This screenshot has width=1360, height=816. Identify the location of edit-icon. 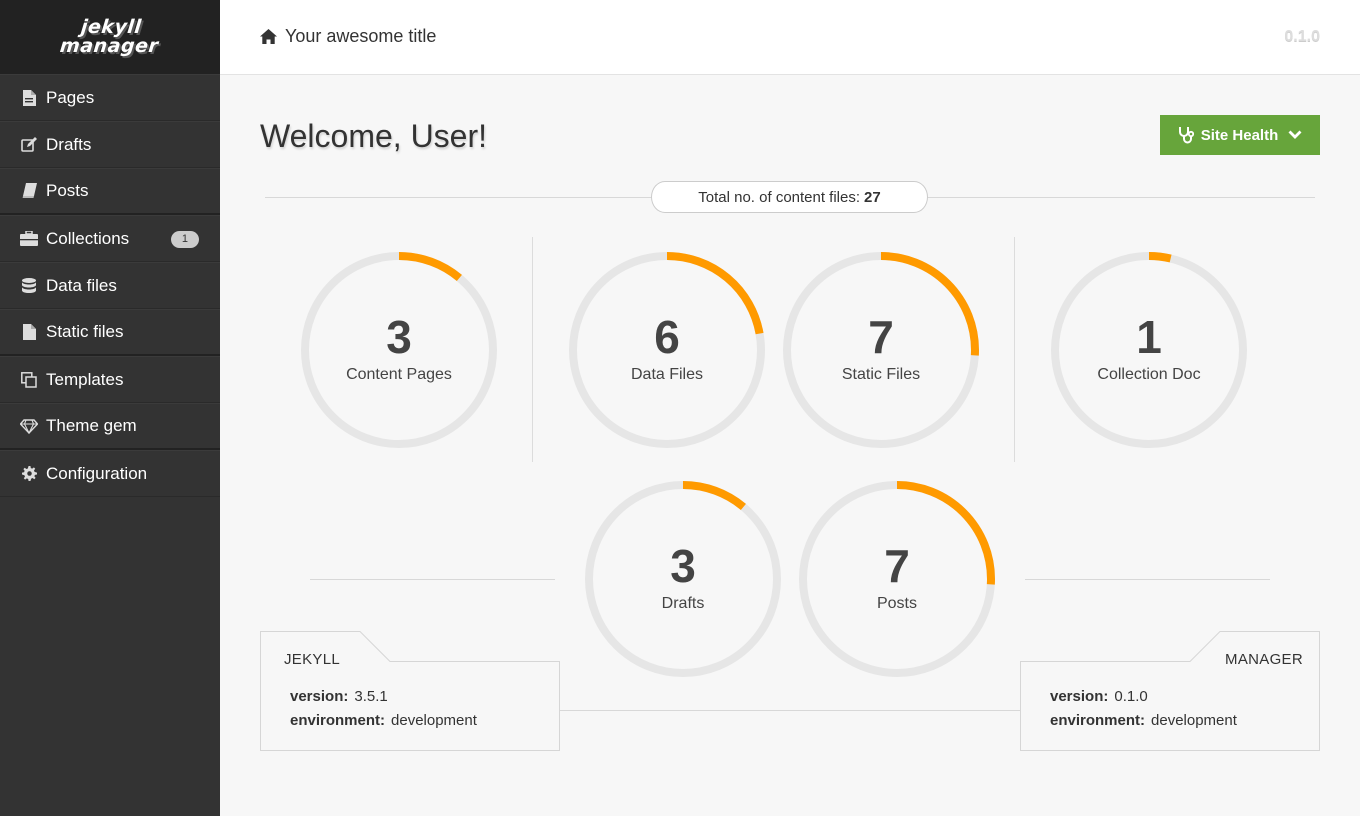
(29, 145).